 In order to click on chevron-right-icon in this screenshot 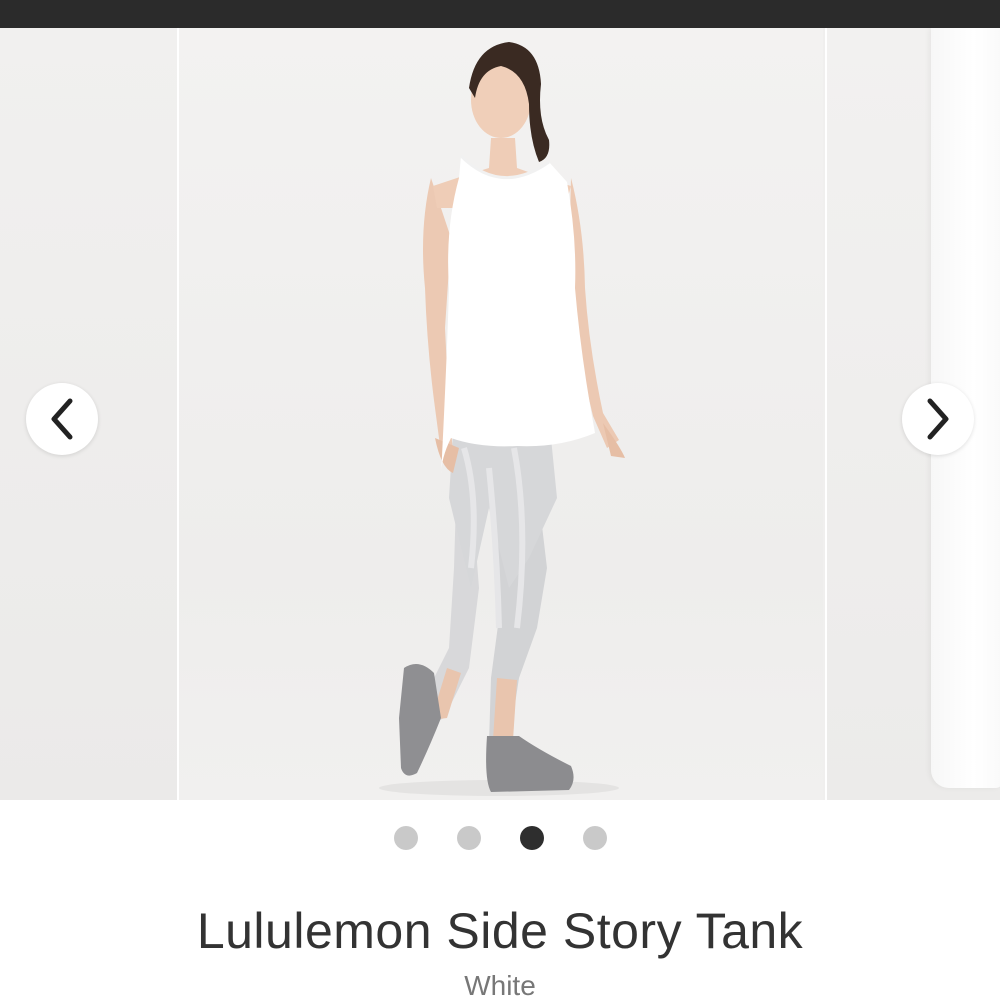, I will do `click(938, 419)`.